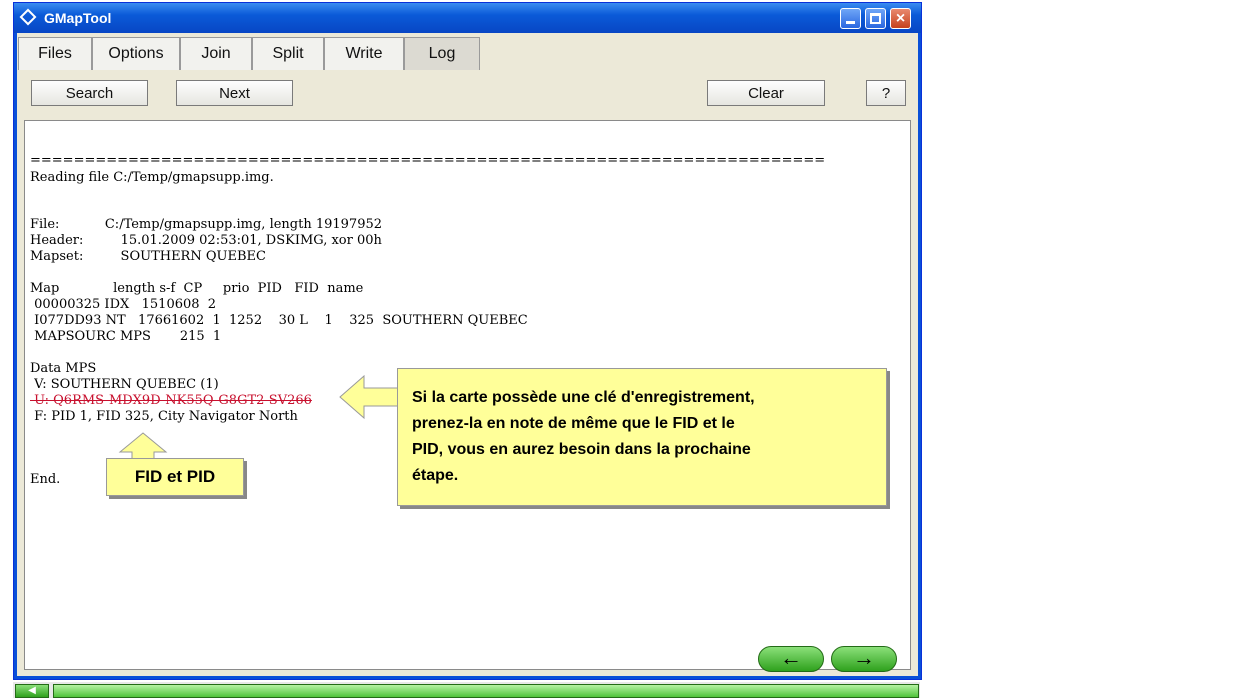 The width and height of the screenshot is (1242, 698). Describe the element at coordinates (124, 384) in the screenshot. I see `log-line: V: SOUTHERN QUEBEC (1)` at that location.